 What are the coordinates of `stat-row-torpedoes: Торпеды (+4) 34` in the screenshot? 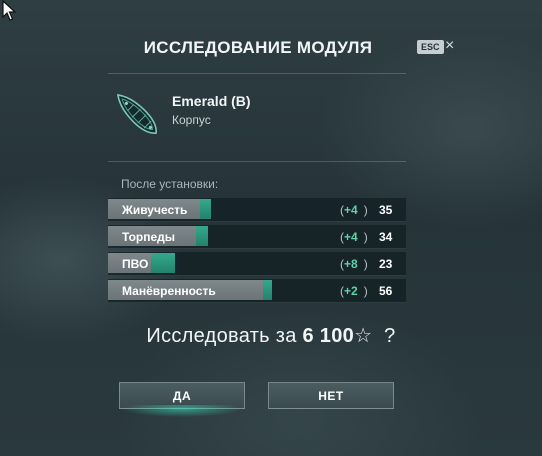 It's located at (257, 237).